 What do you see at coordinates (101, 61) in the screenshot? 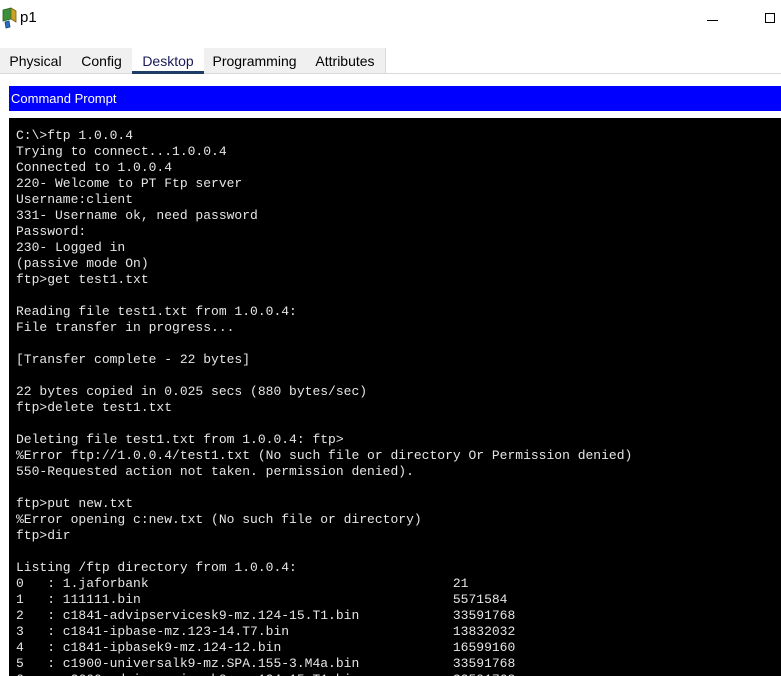
I see `tab-config: Config` at bounding box center [101, 61].